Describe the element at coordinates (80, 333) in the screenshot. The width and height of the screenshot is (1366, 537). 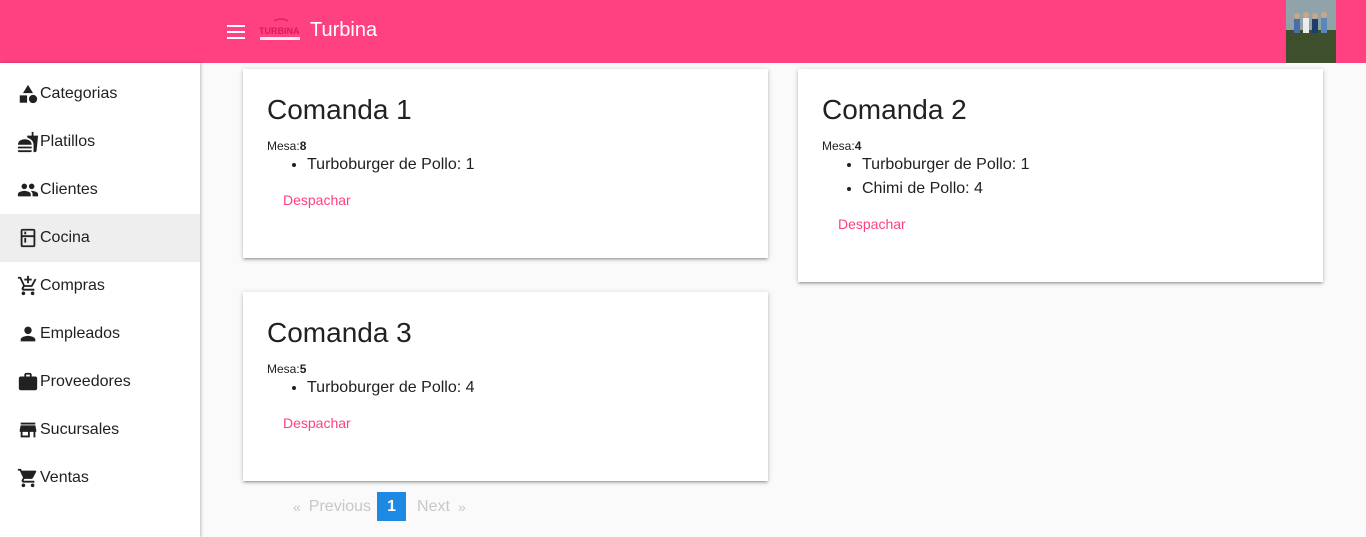
I see `sidebar-item-label: Empleados` at that location.